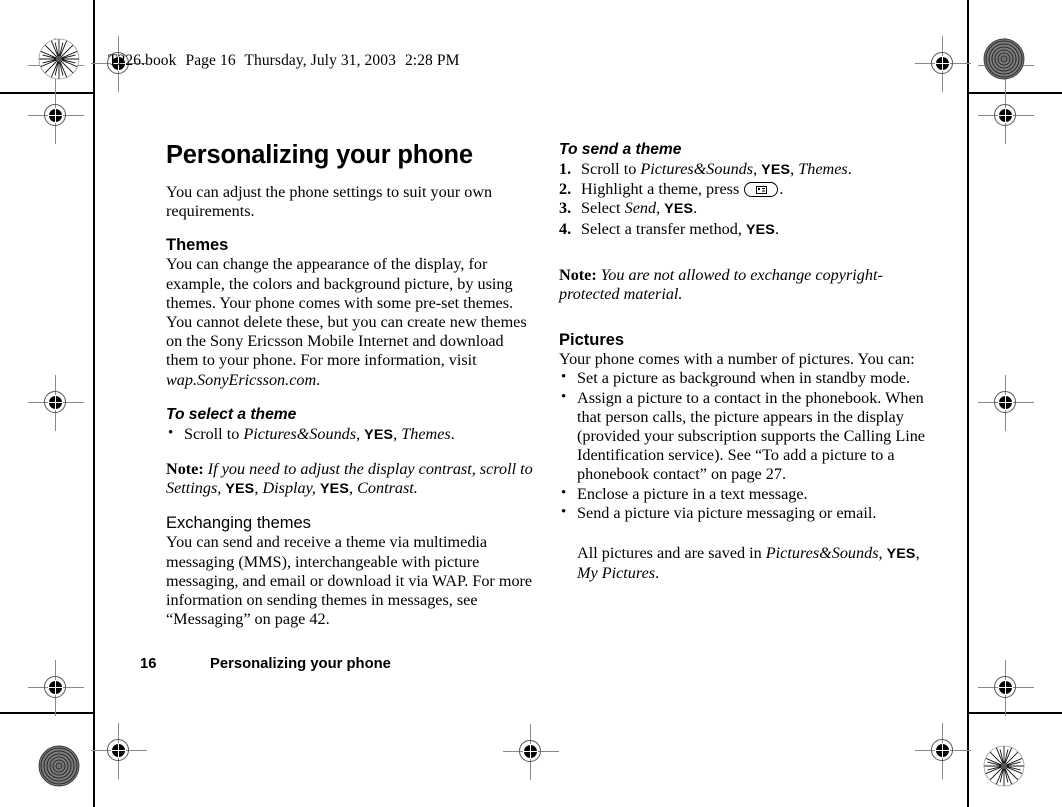 This screenshot has width=1062, height=807. I want to click on note-text-part3: , Contrast., so click(383, 488).